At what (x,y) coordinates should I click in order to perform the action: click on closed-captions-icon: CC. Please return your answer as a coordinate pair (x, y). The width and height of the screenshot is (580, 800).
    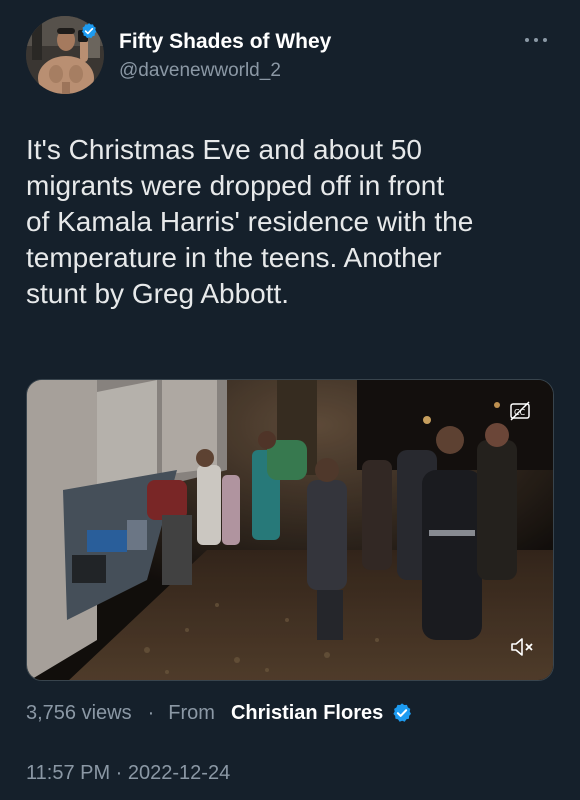
    Looking at the image, I should click on (520, 411).